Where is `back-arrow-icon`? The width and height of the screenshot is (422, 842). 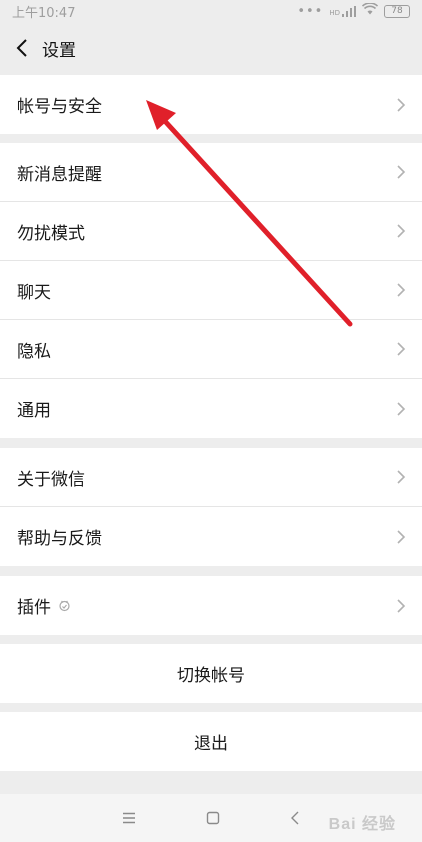
back-arrow-icon is located at coordinates (21, 48).